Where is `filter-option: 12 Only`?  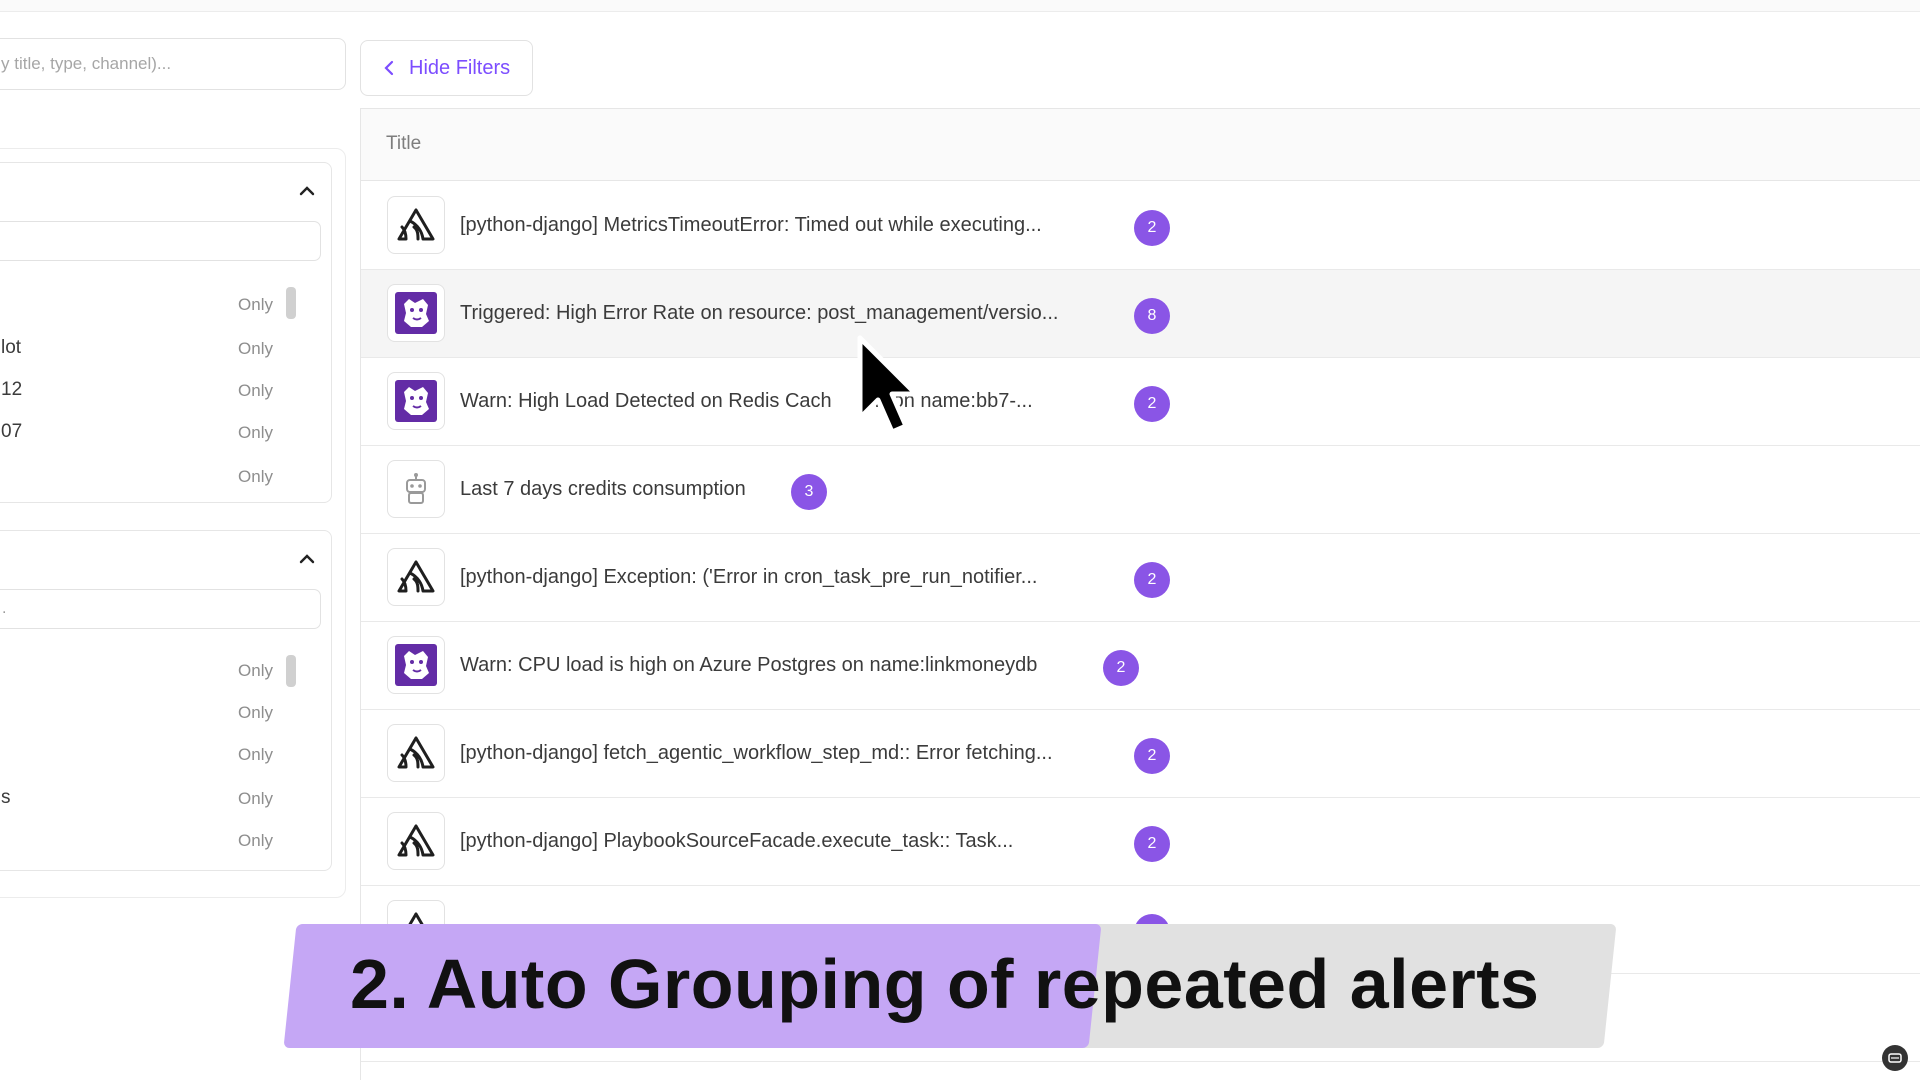
filter-option: 12 Only is located at coordinates (140, 390).